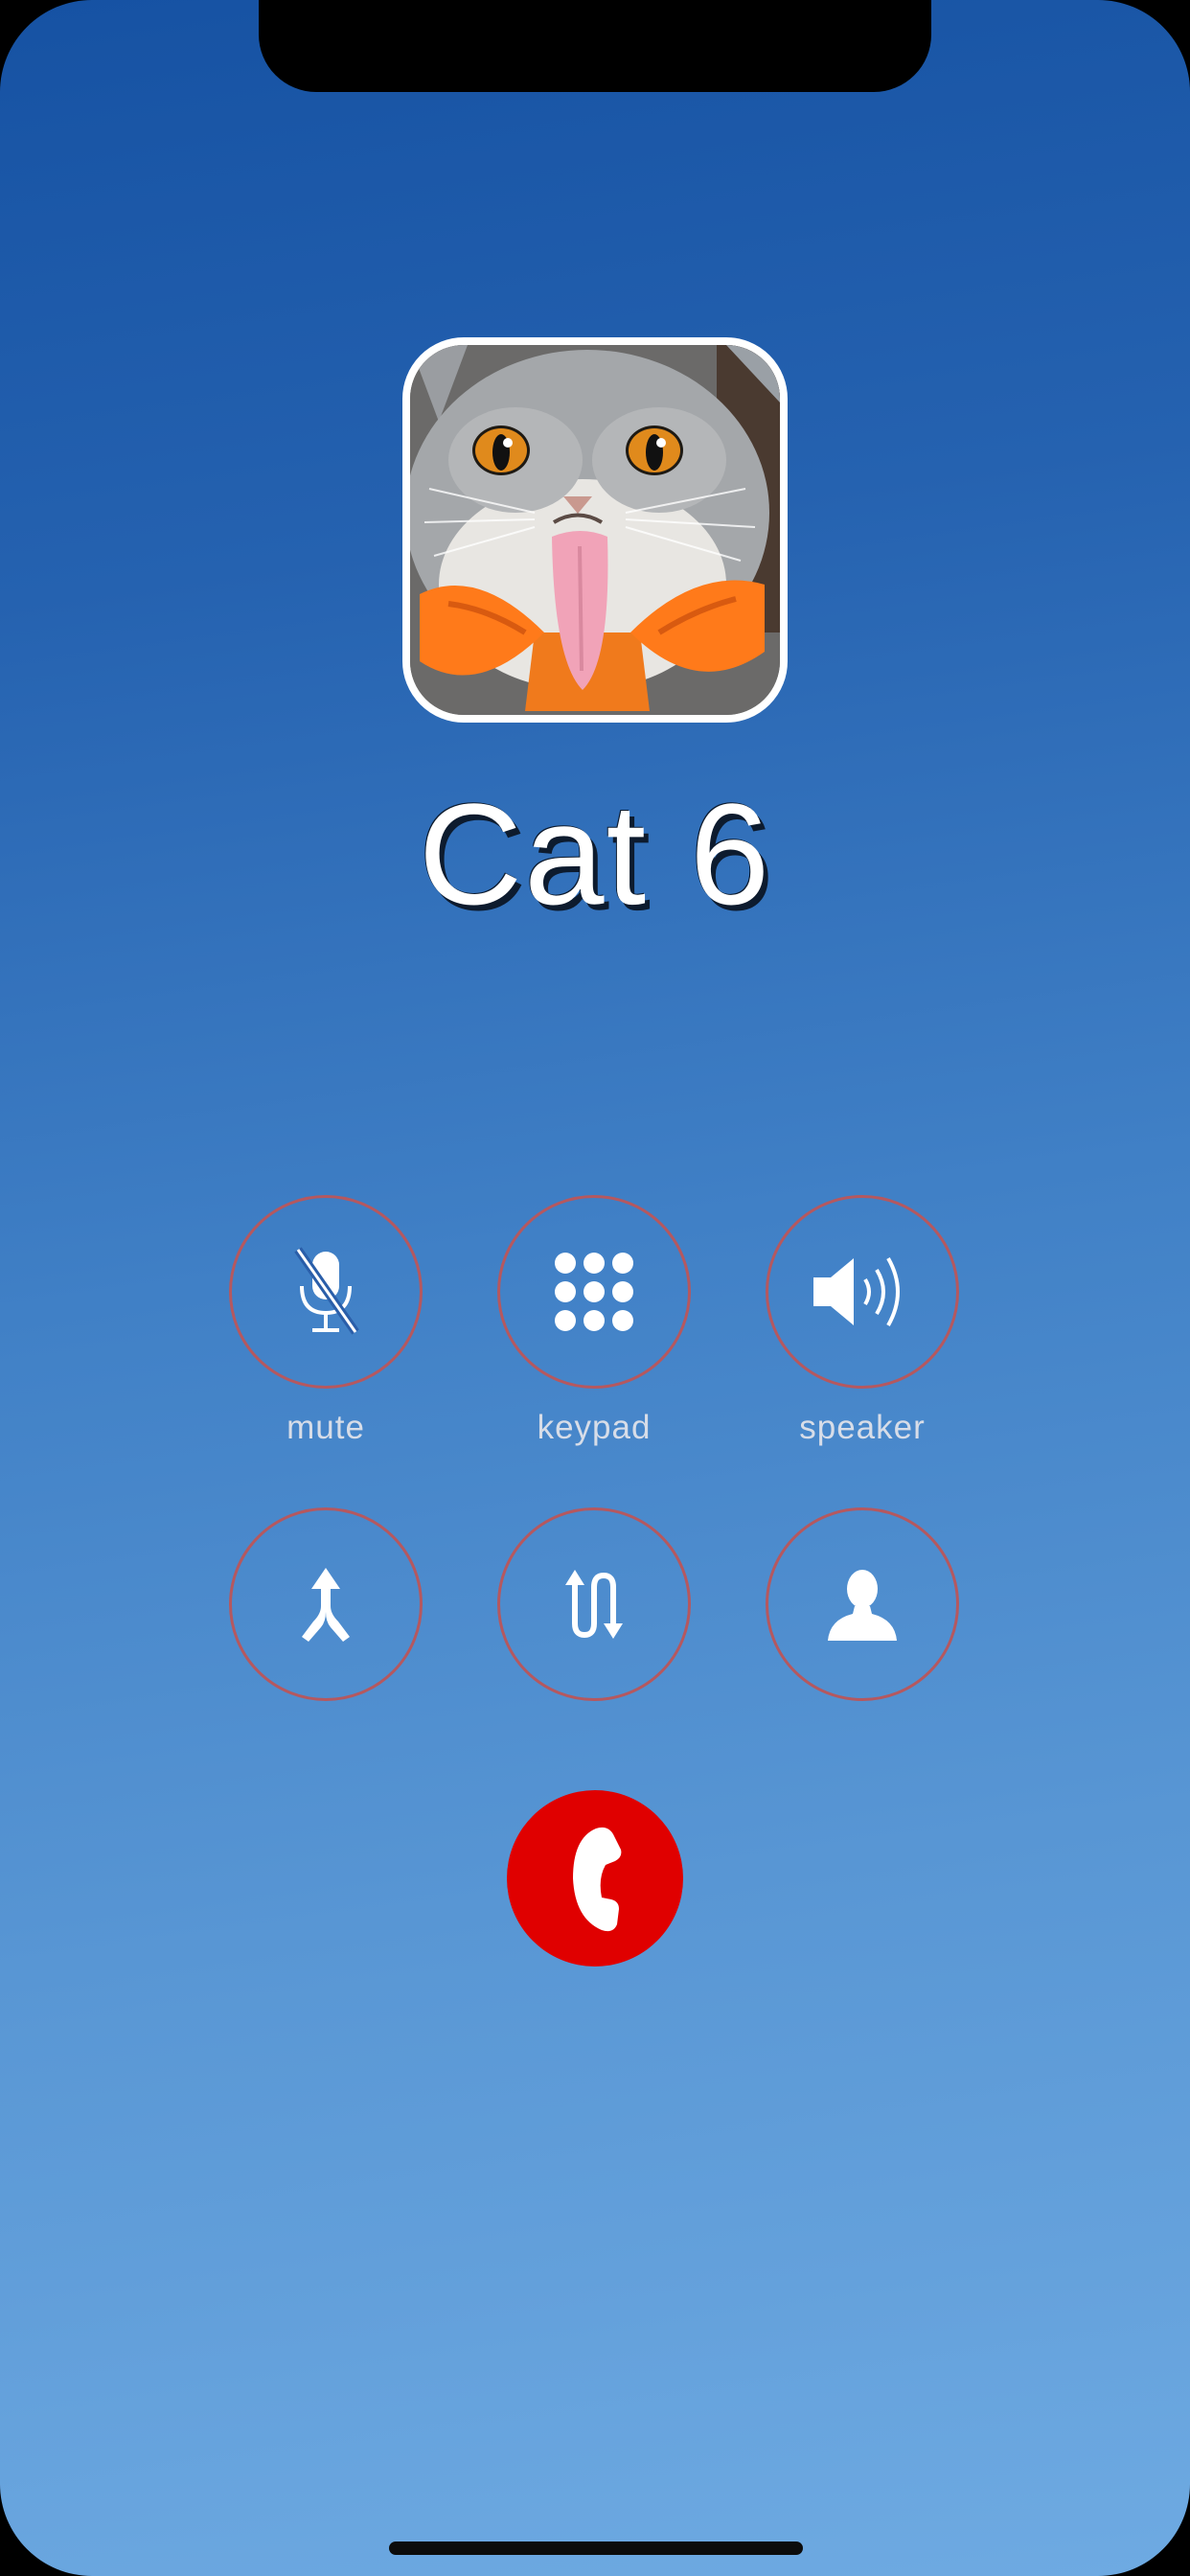 The height and width of the screenshot is (2576, 1190). What do you see at coordinates (326, 1427) in the screenshot?
I see `mute-label: mute` at bounding box center [326, 1427].